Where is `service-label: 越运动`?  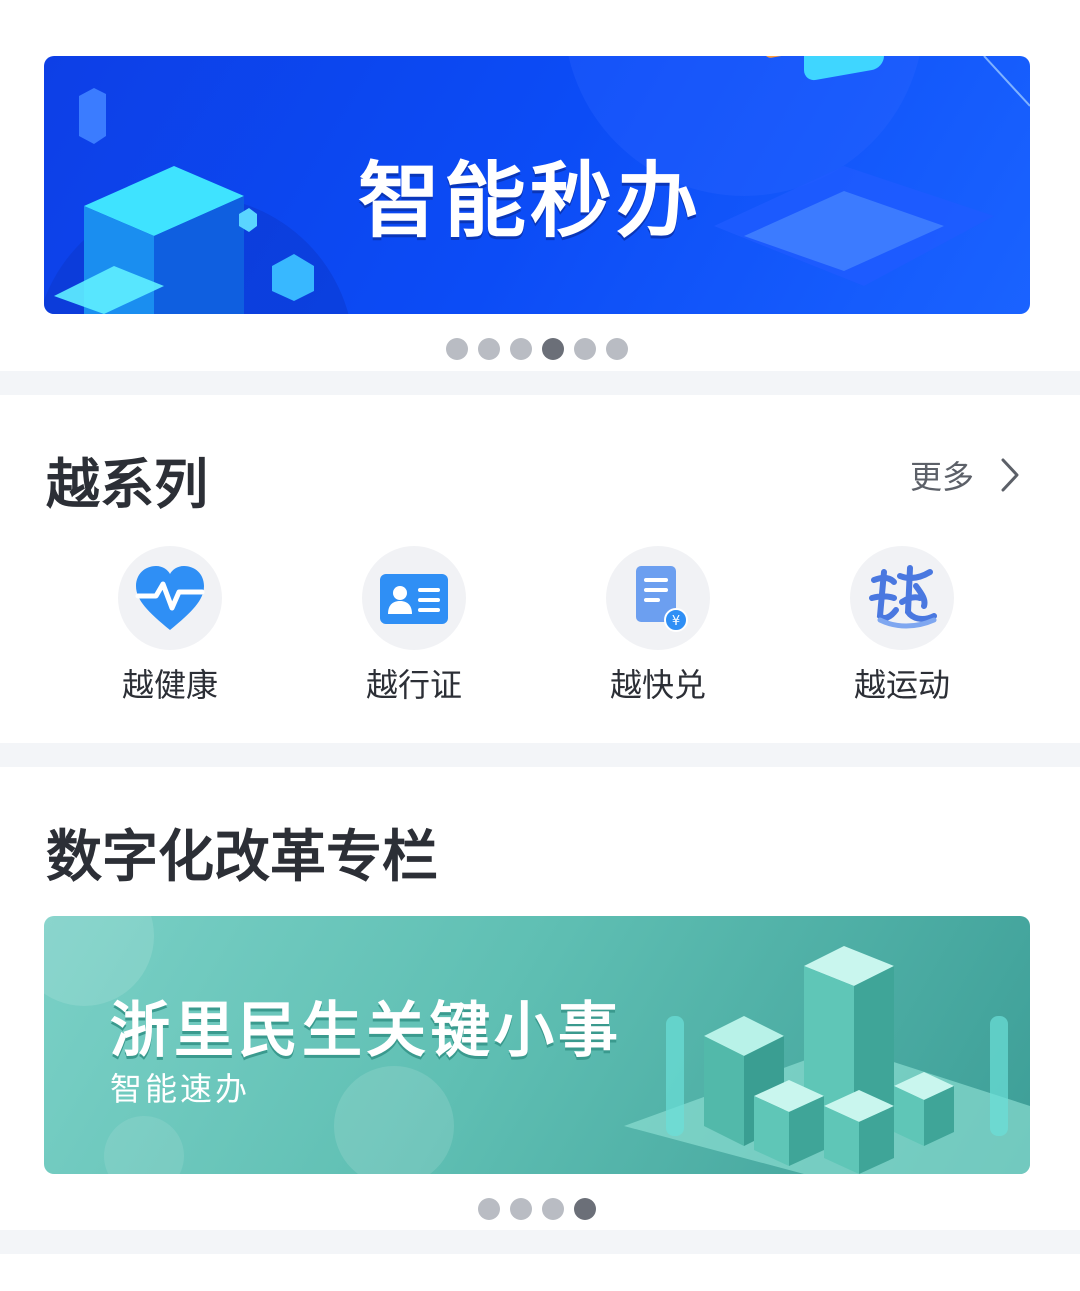
service-label: 越运动 is located at coordinates (901, 685).